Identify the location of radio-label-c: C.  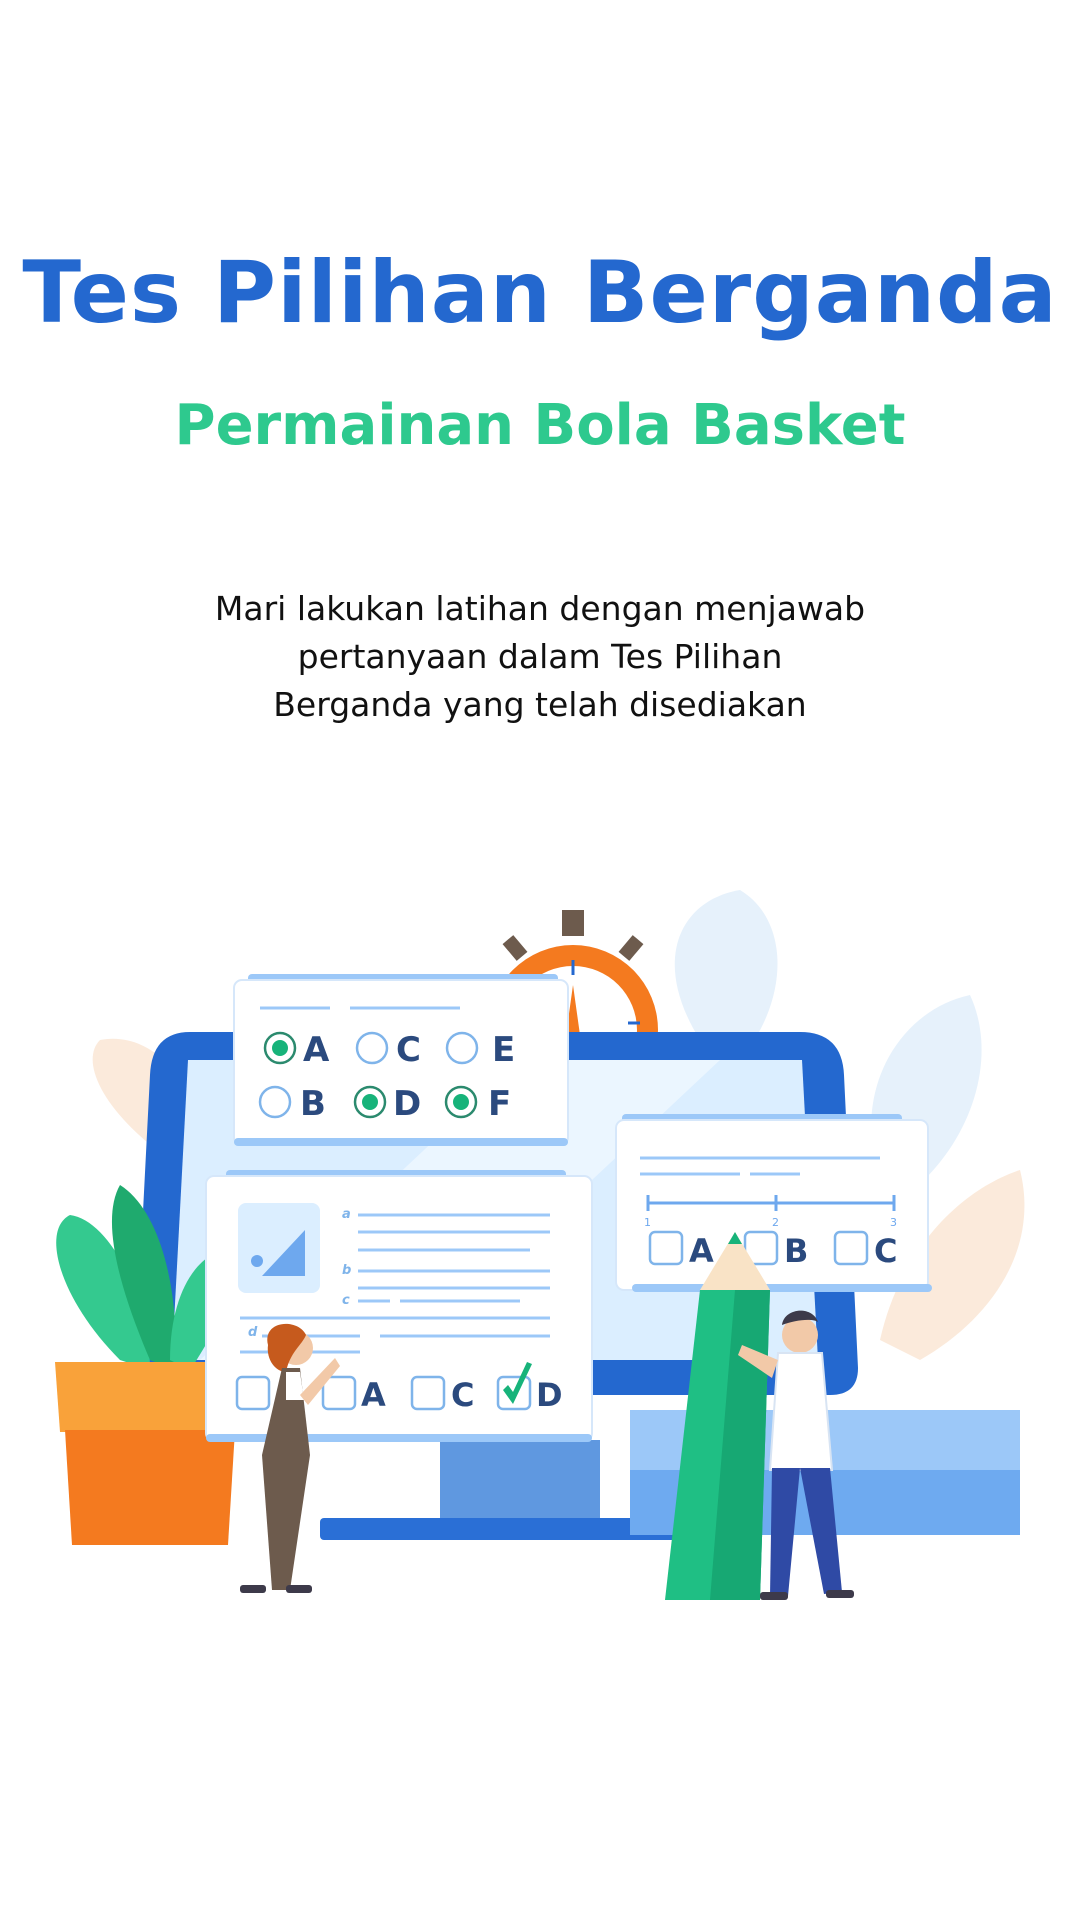
(408, 1050).